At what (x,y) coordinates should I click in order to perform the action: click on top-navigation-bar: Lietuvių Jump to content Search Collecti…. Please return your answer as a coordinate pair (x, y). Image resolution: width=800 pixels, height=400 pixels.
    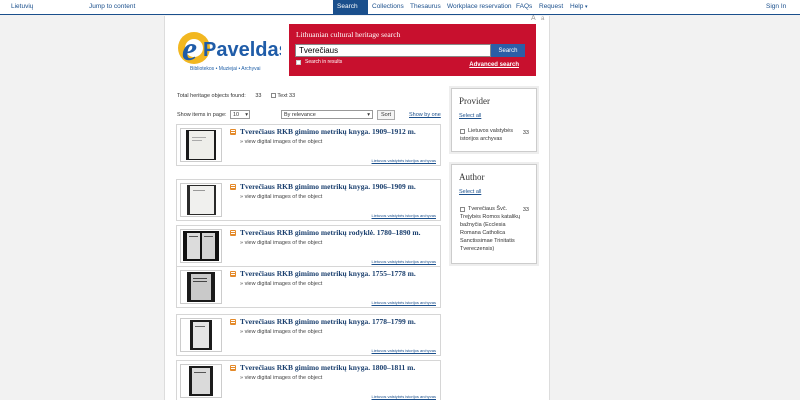
    Looking at the image, I should click on (400, 7).